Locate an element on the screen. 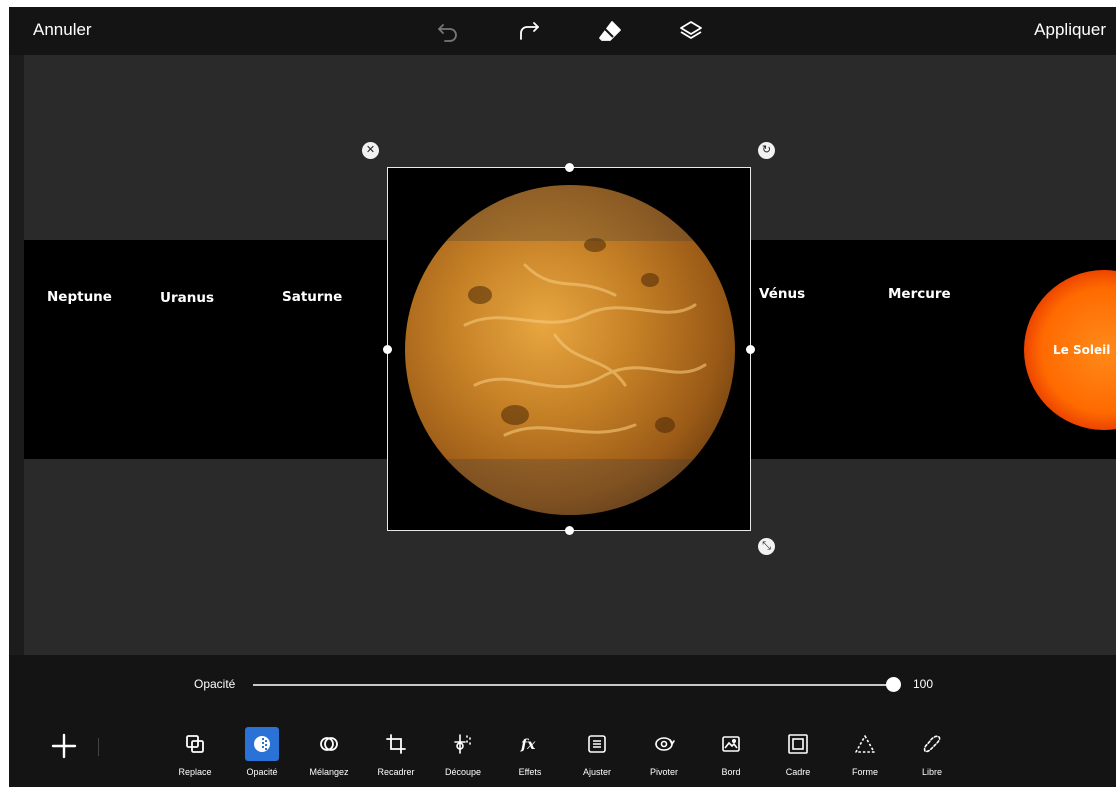 The height and width of the screenshot is (787, 1116). tool-freeform: Libre is located at coordinates (932, 755).